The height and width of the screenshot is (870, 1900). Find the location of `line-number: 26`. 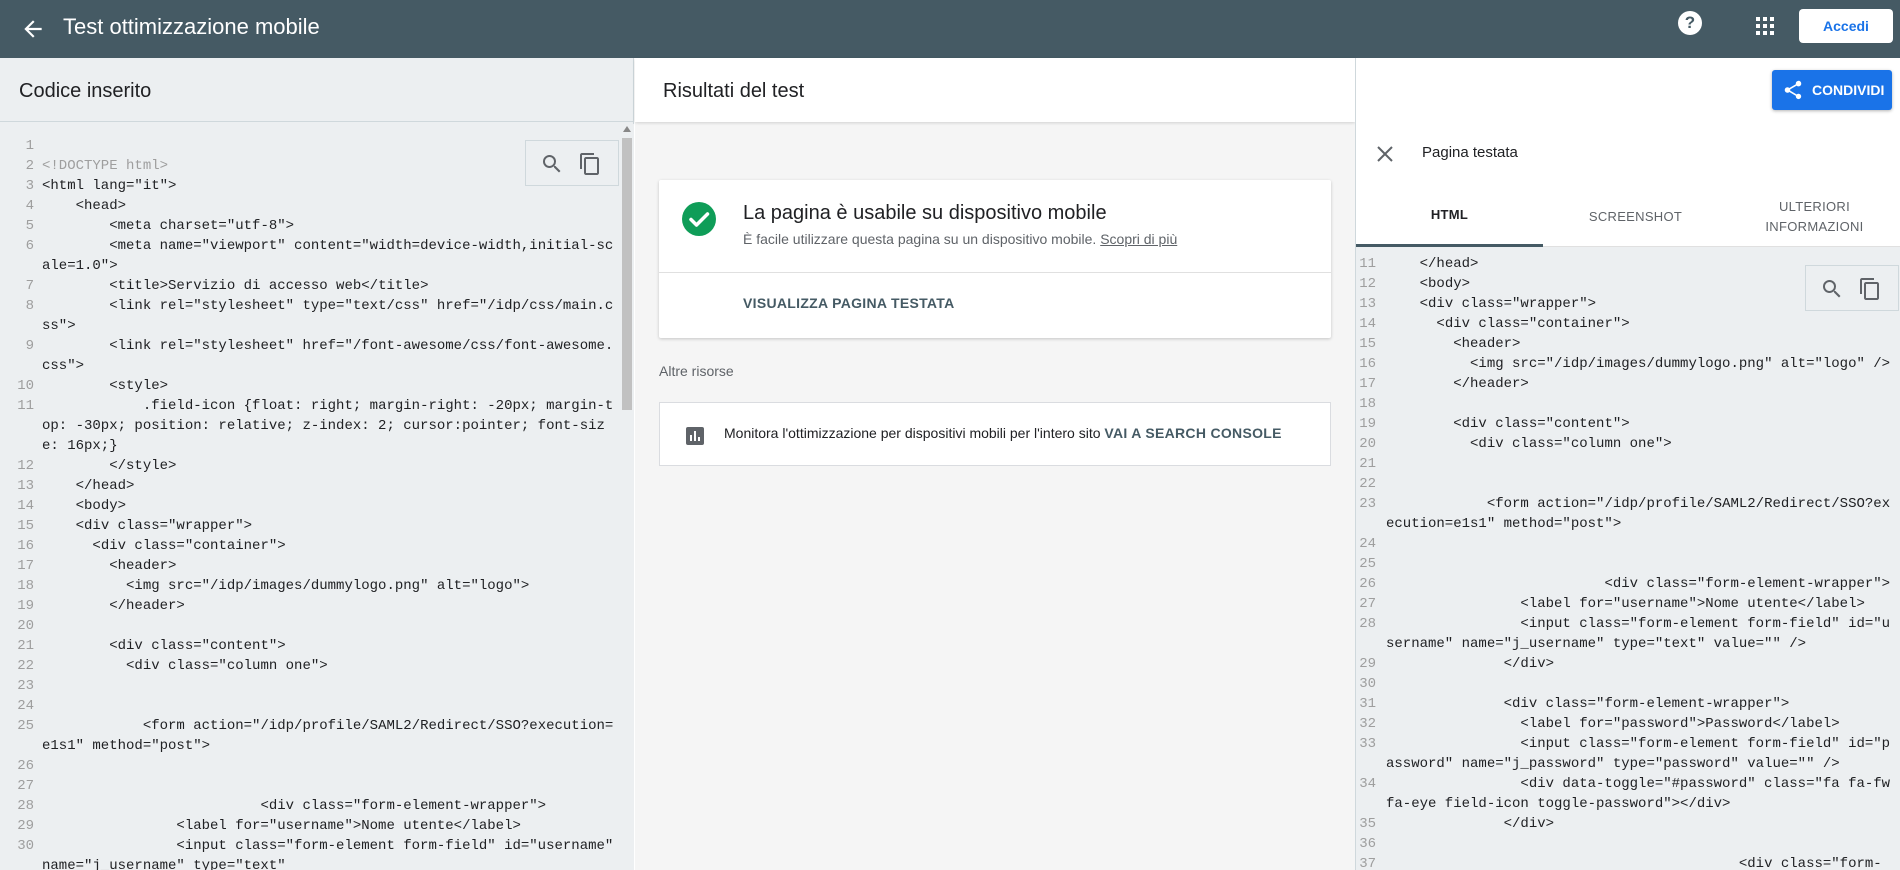

line-number: 26 is located at coordinates (25, 766).